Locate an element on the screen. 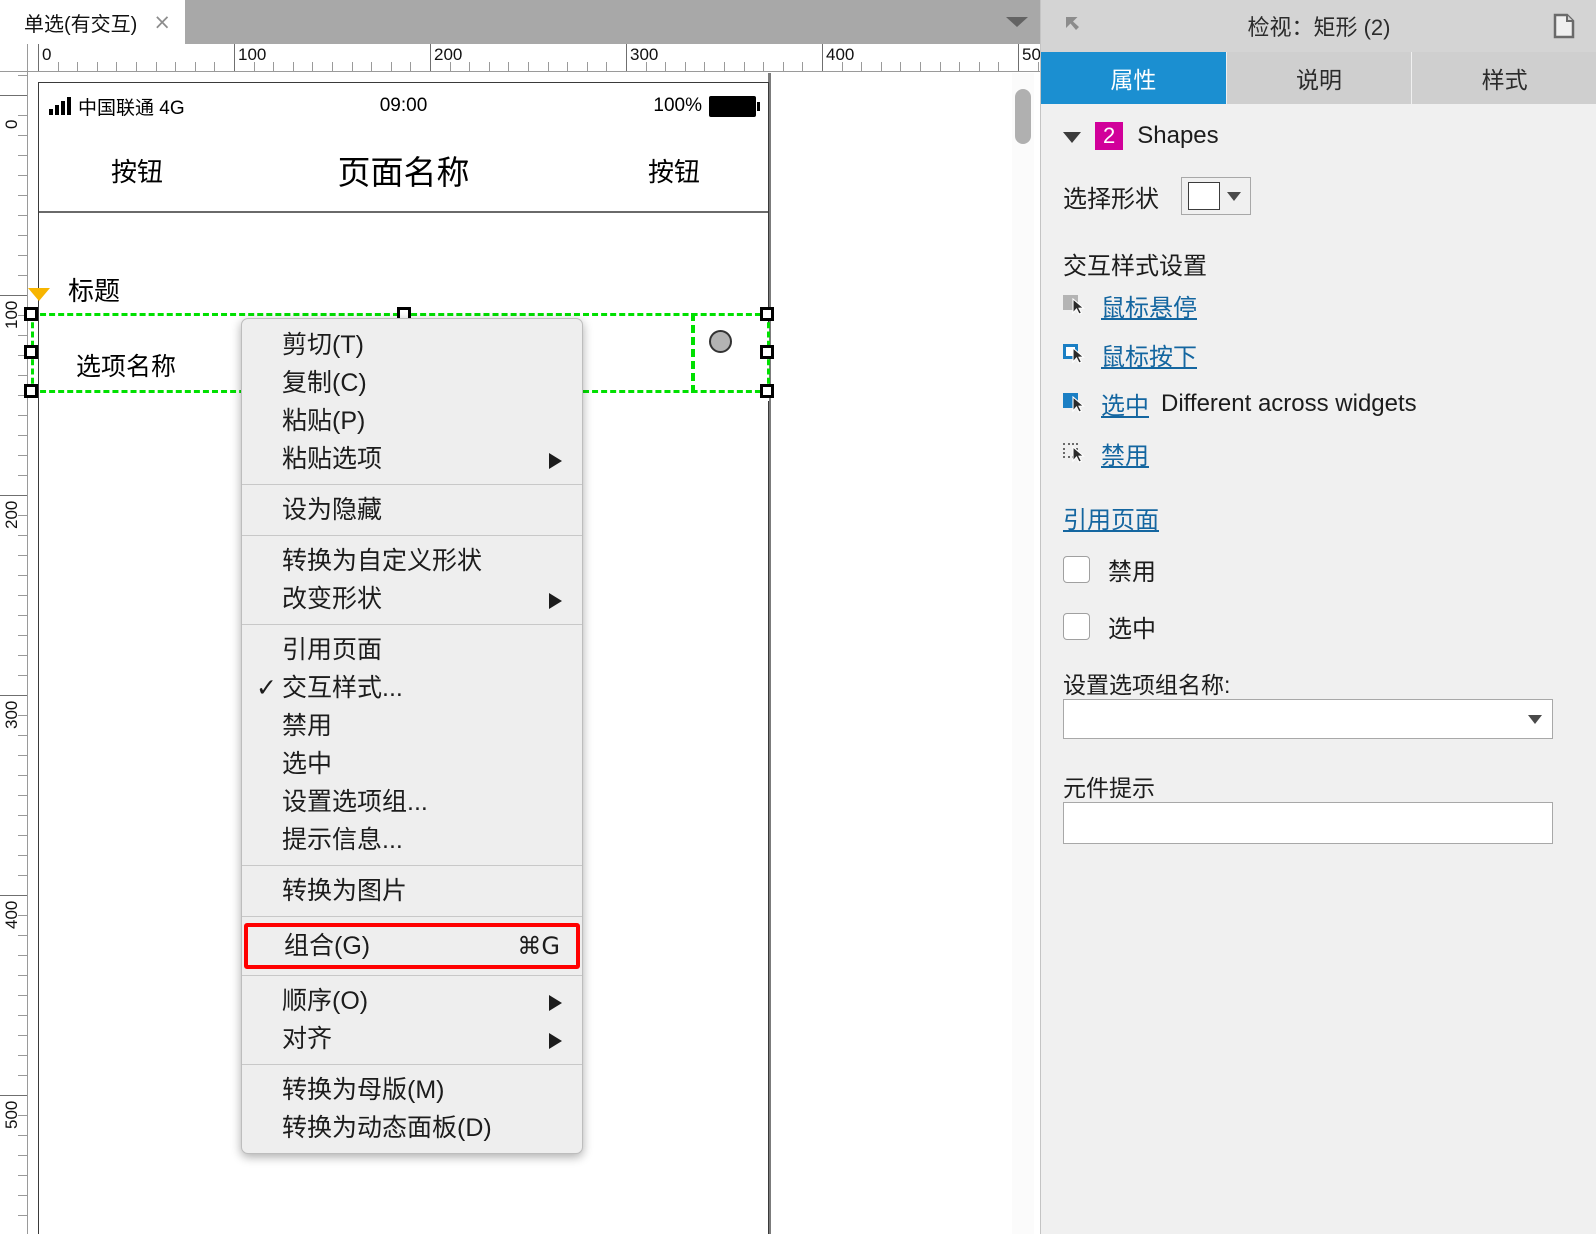  checkbox-row-disabled: 禁用 is located at coordinates (1109, 569).